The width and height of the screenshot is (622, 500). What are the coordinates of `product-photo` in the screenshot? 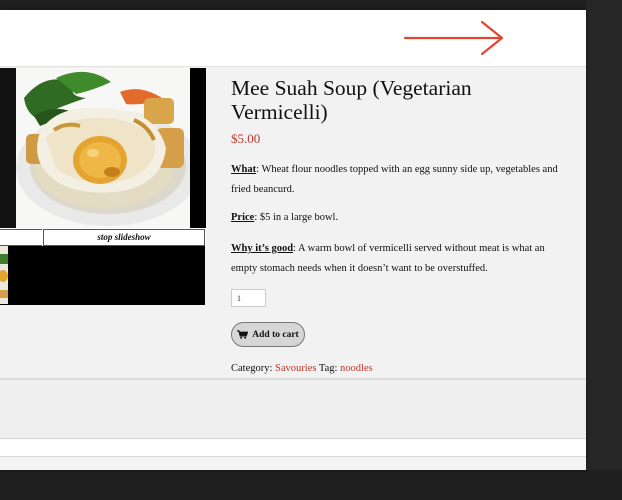 It's located at (103, 148).